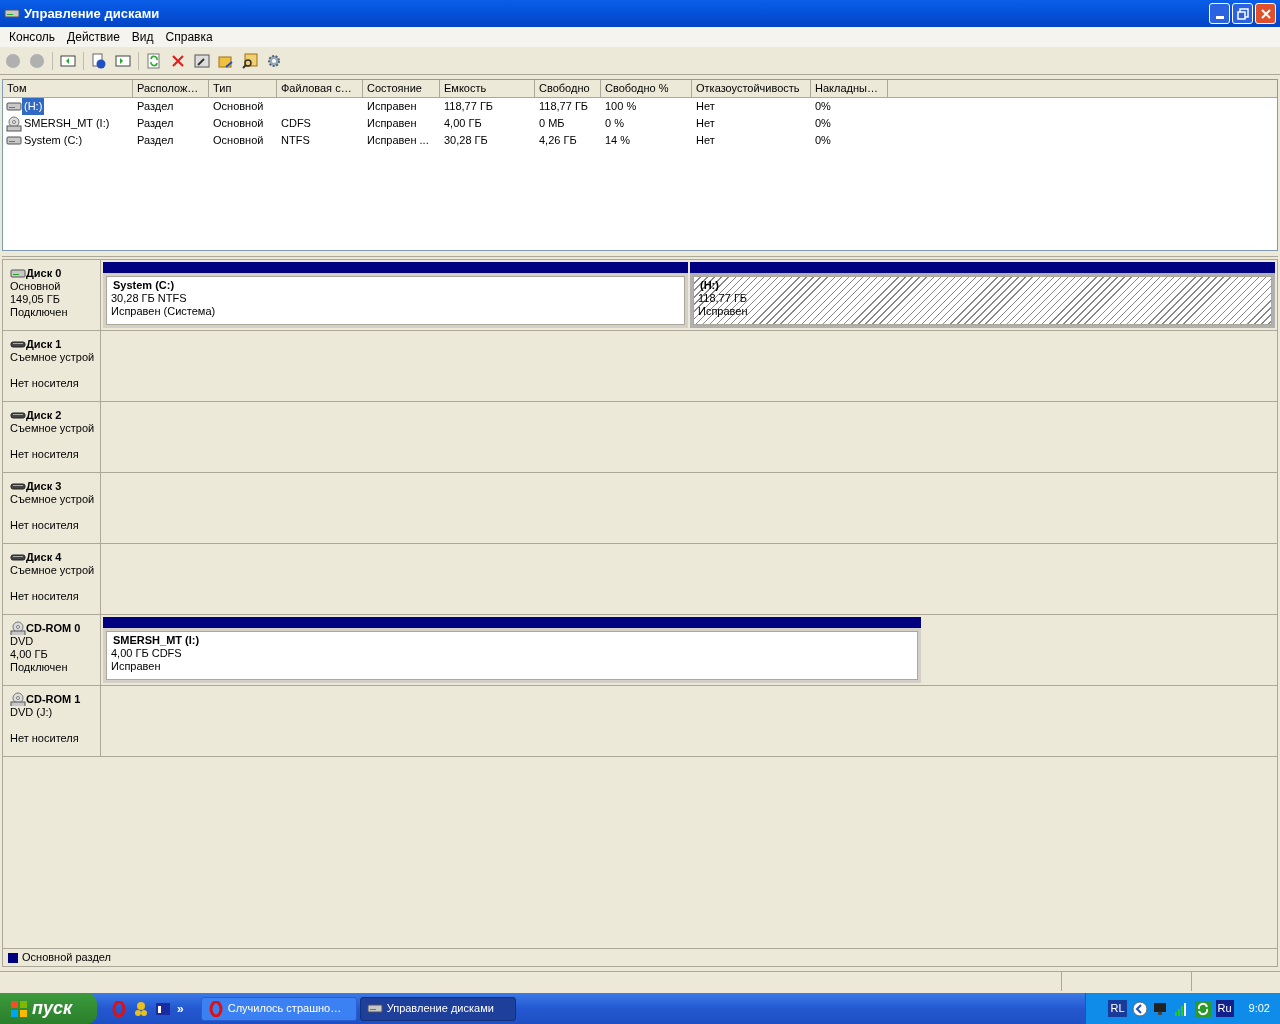 The width and height of the screenshot is (1280, 1024). Describe the element at coordinates (93, 37) in the screenshot. I see `menu-item: Действие` at that location.